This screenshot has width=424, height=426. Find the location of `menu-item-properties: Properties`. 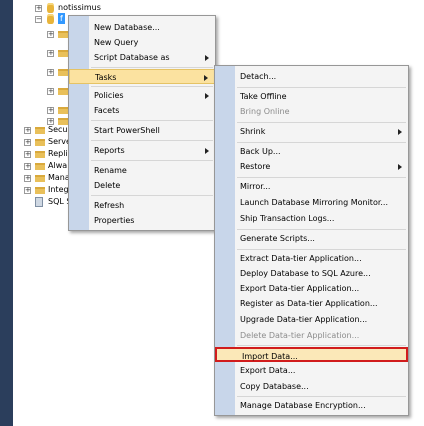

menu-item-properties: Properties is located at coordinates (142, 220).